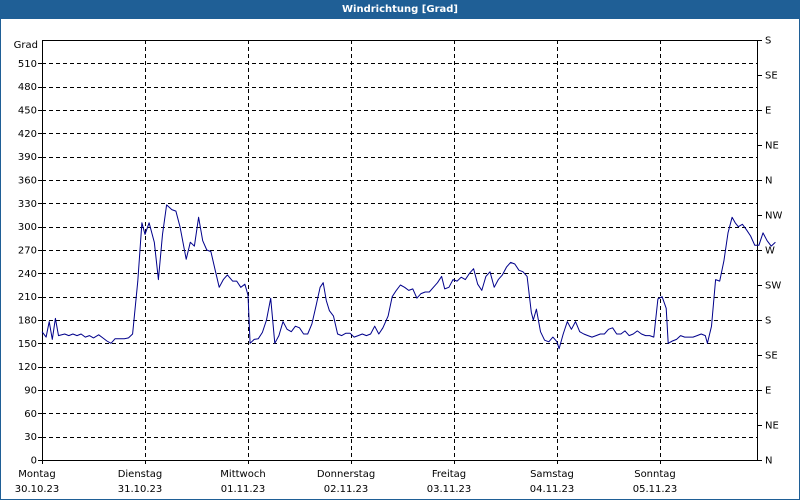  What do you see at coordinates (30, 414) in the screenshot?
I see `y-tick-label: 60` at bounding box center [30, 414].